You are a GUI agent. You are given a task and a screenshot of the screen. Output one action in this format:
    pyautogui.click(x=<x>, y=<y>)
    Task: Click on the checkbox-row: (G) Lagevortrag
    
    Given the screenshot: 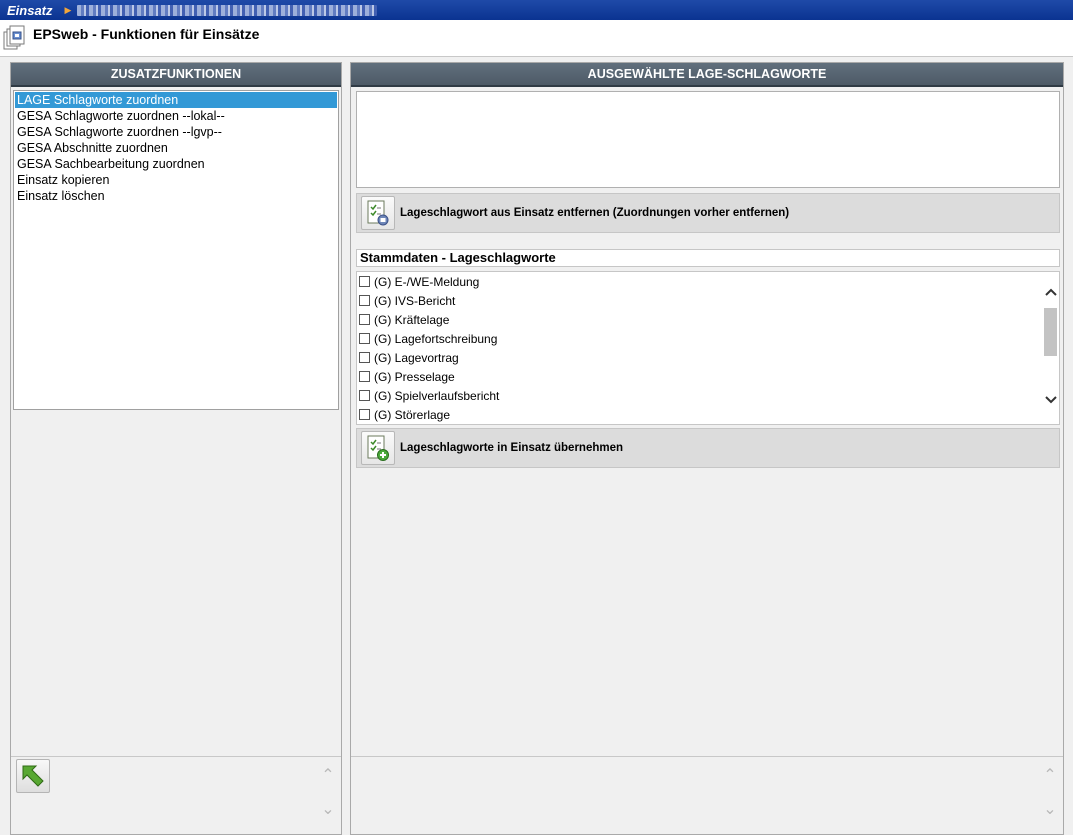 What is the action you would take?
    pyautogui.click(x=409, y=357)
    